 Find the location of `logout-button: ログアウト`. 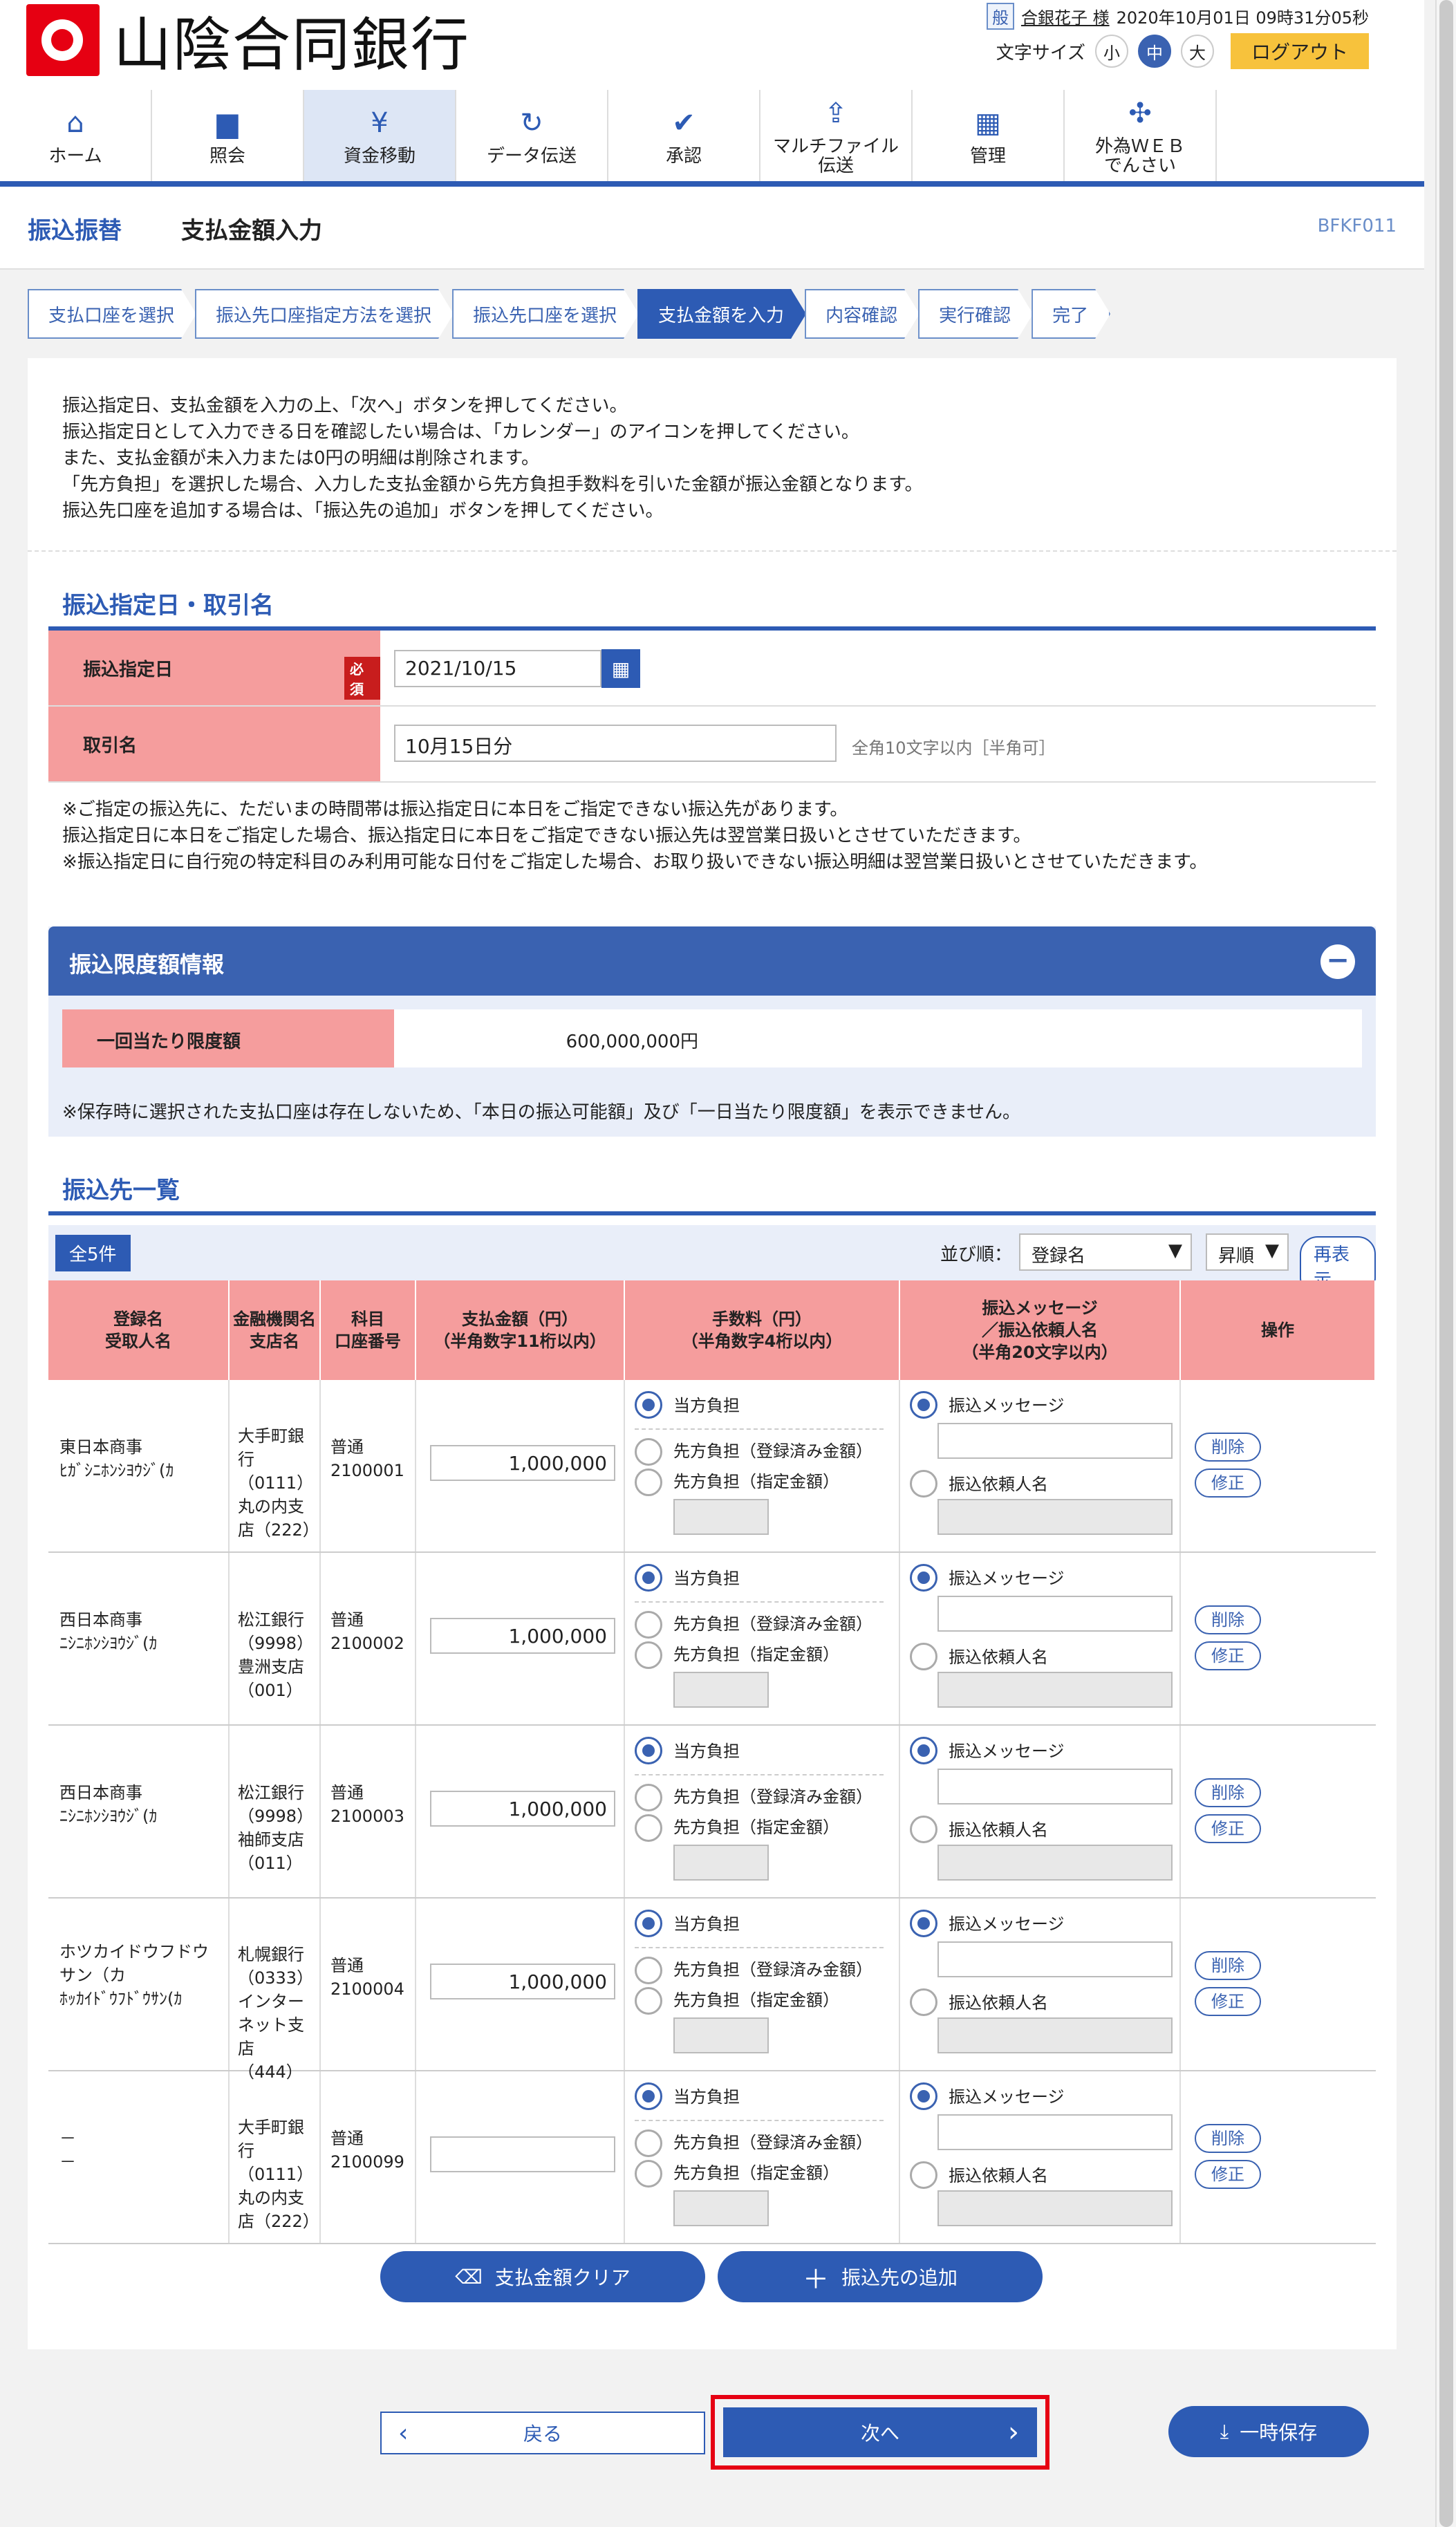

logout-button: ログアウト is located at coordinates (1299, 51).